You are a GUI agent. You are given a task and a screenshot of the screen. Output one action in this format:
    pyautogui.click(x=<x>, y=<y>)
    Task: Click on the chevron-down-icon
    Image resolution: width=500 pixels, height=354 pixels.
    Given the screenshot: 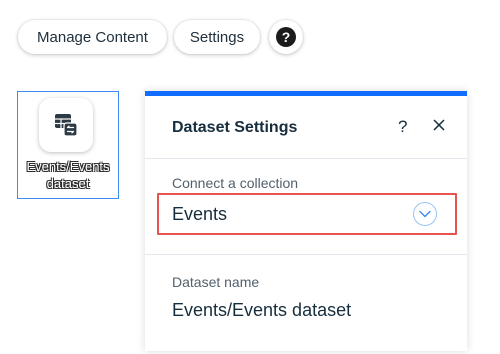 What is the action you would take?
    pyautogui.click(x=425, y=214)
    